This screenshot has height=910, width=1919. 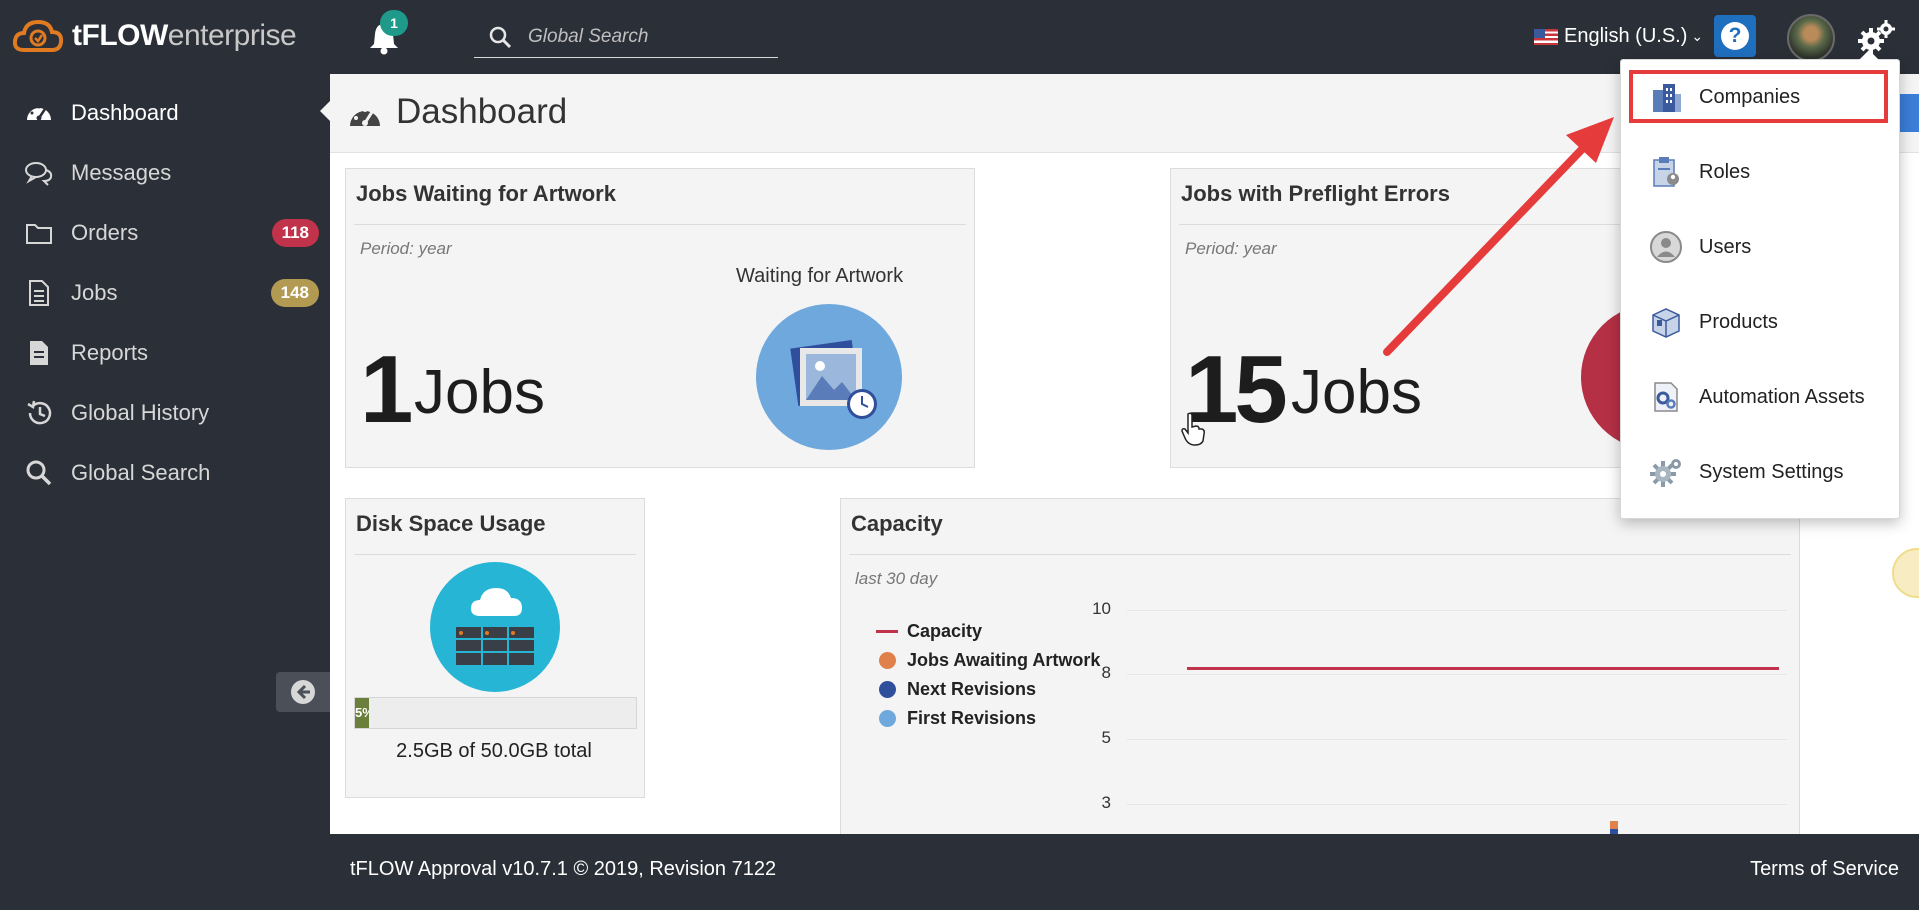 What do you see at coordinates (833, 379) in the screenshot?
I see `image-clock-icon` at bounding box center [833, 379].